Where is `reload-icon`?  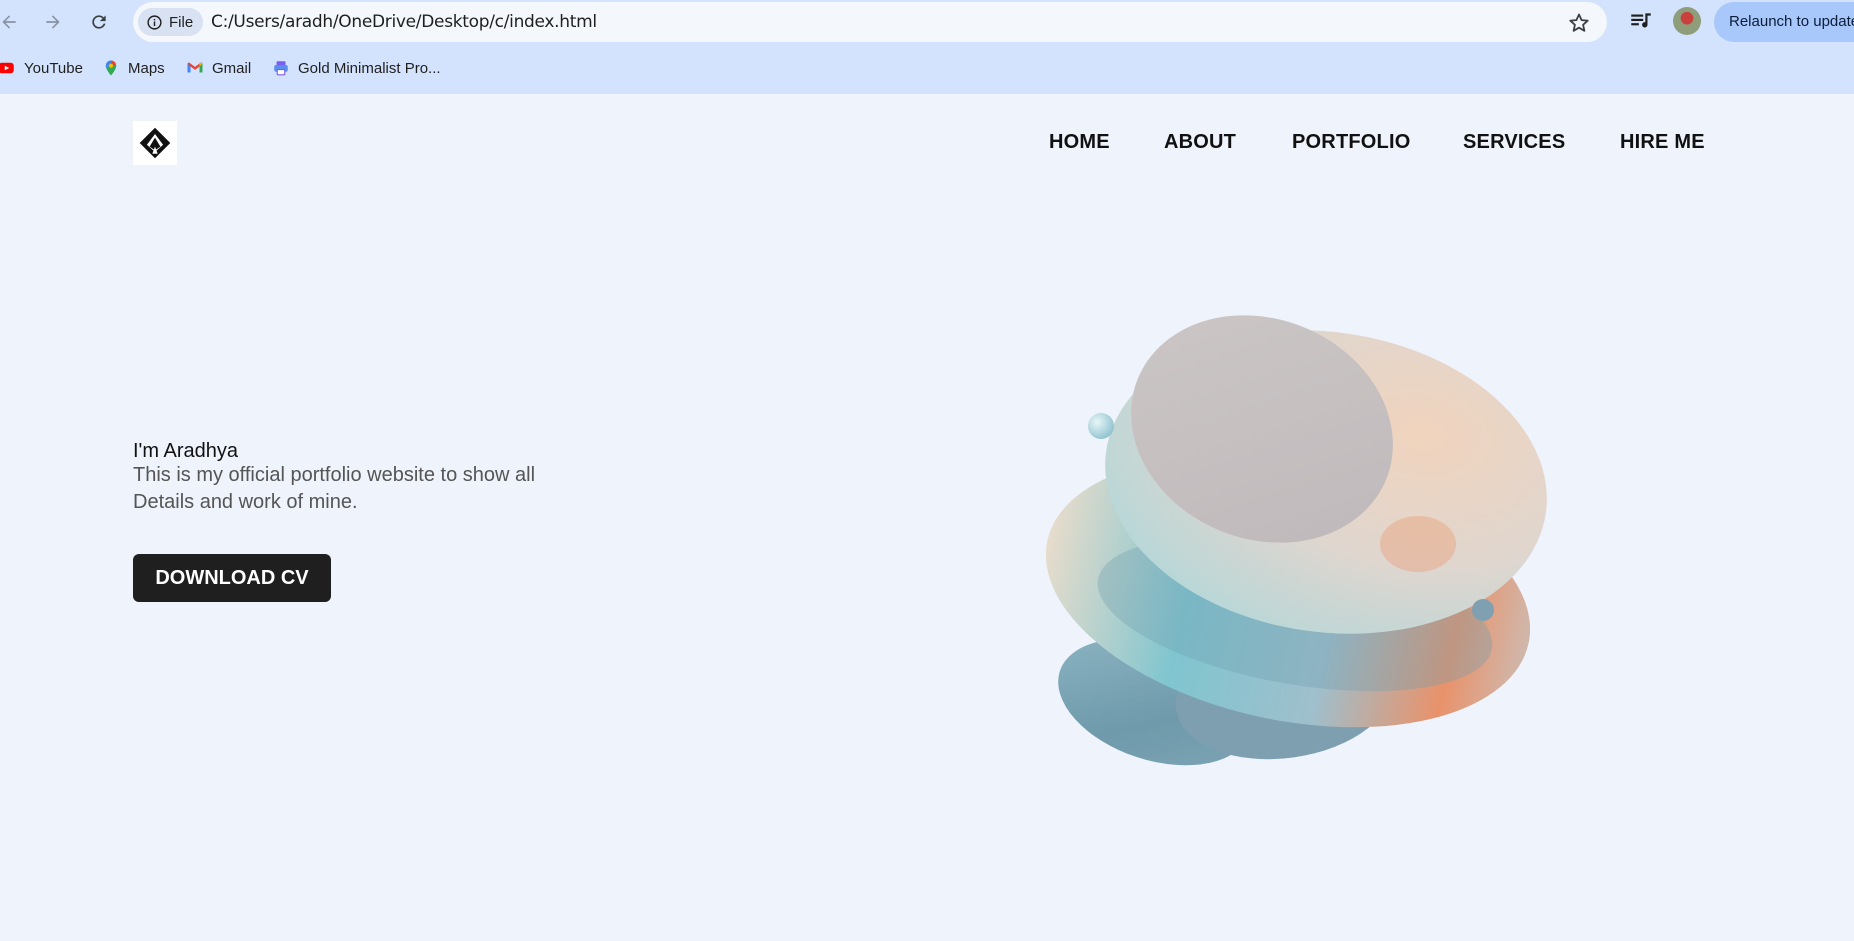 reload-icon is located at coordinates (99, 22).